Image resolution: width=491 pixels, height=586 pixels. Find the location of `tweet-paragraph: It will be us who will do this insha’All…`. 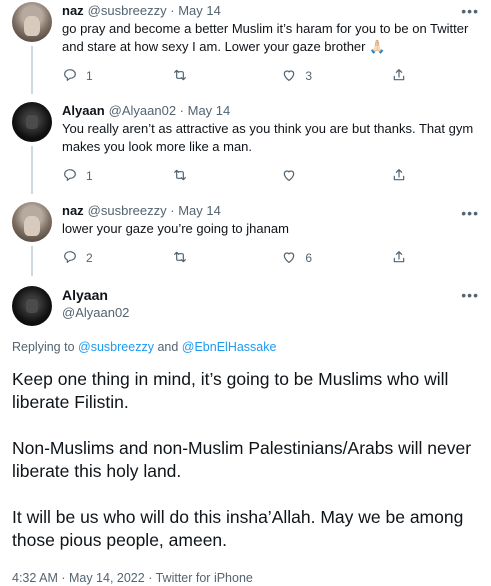

tweet-paragraph: It will be us who will do this insha’All… is located at coordinates (238, 528).